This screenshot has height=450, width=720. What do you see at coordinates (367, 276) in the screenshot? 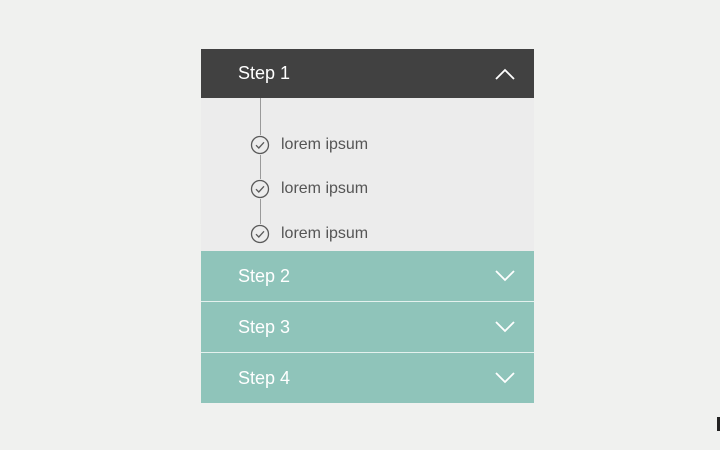
I see `step-2-header: Step 2` at bounding box center [367, 276].